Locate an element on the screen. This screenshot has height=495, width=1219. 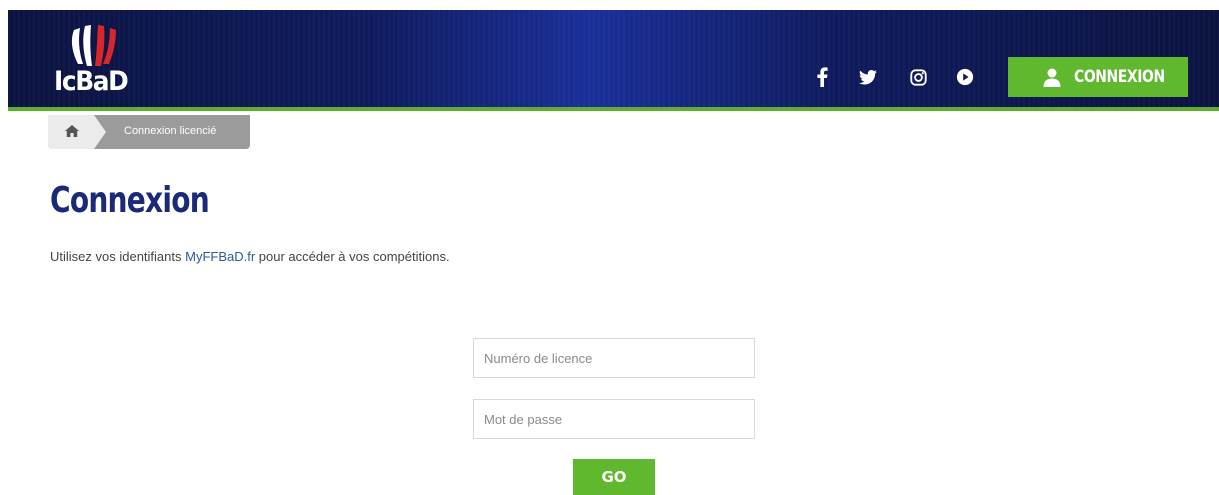
breadcrumb-current: Connexion licencié is located at coordinates (170, 131).